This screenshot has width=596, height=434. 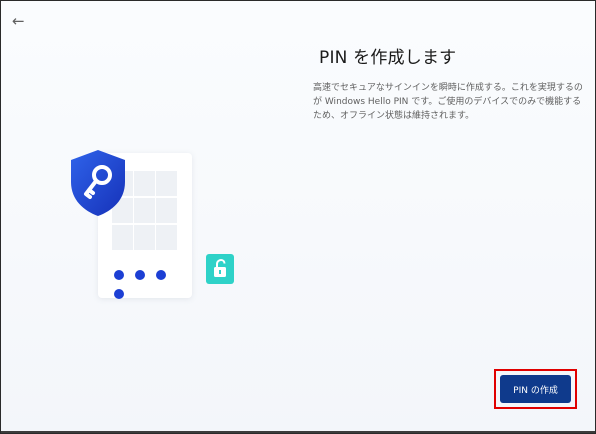 I want to click on unlock-icon, so click(x=220, y=269).